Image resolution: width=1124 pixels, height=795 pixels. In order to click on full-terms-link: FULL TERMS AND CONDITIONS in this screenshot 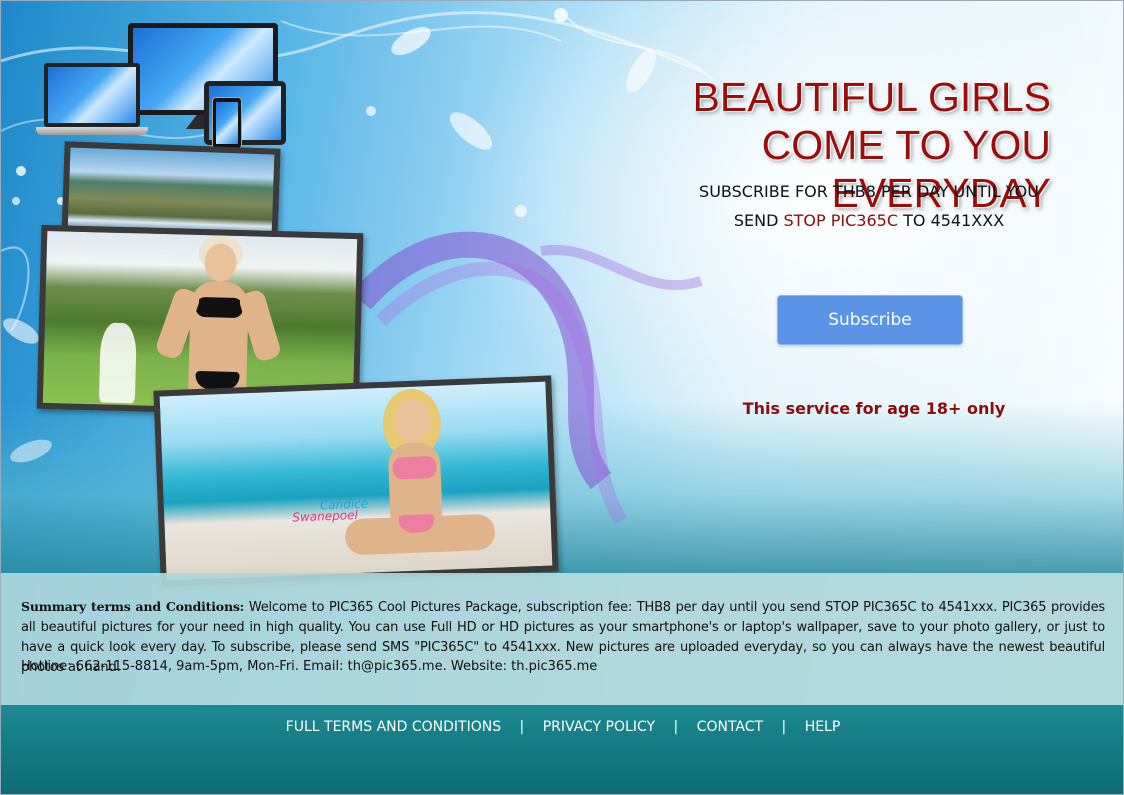, I will do `click(393, 727)`.